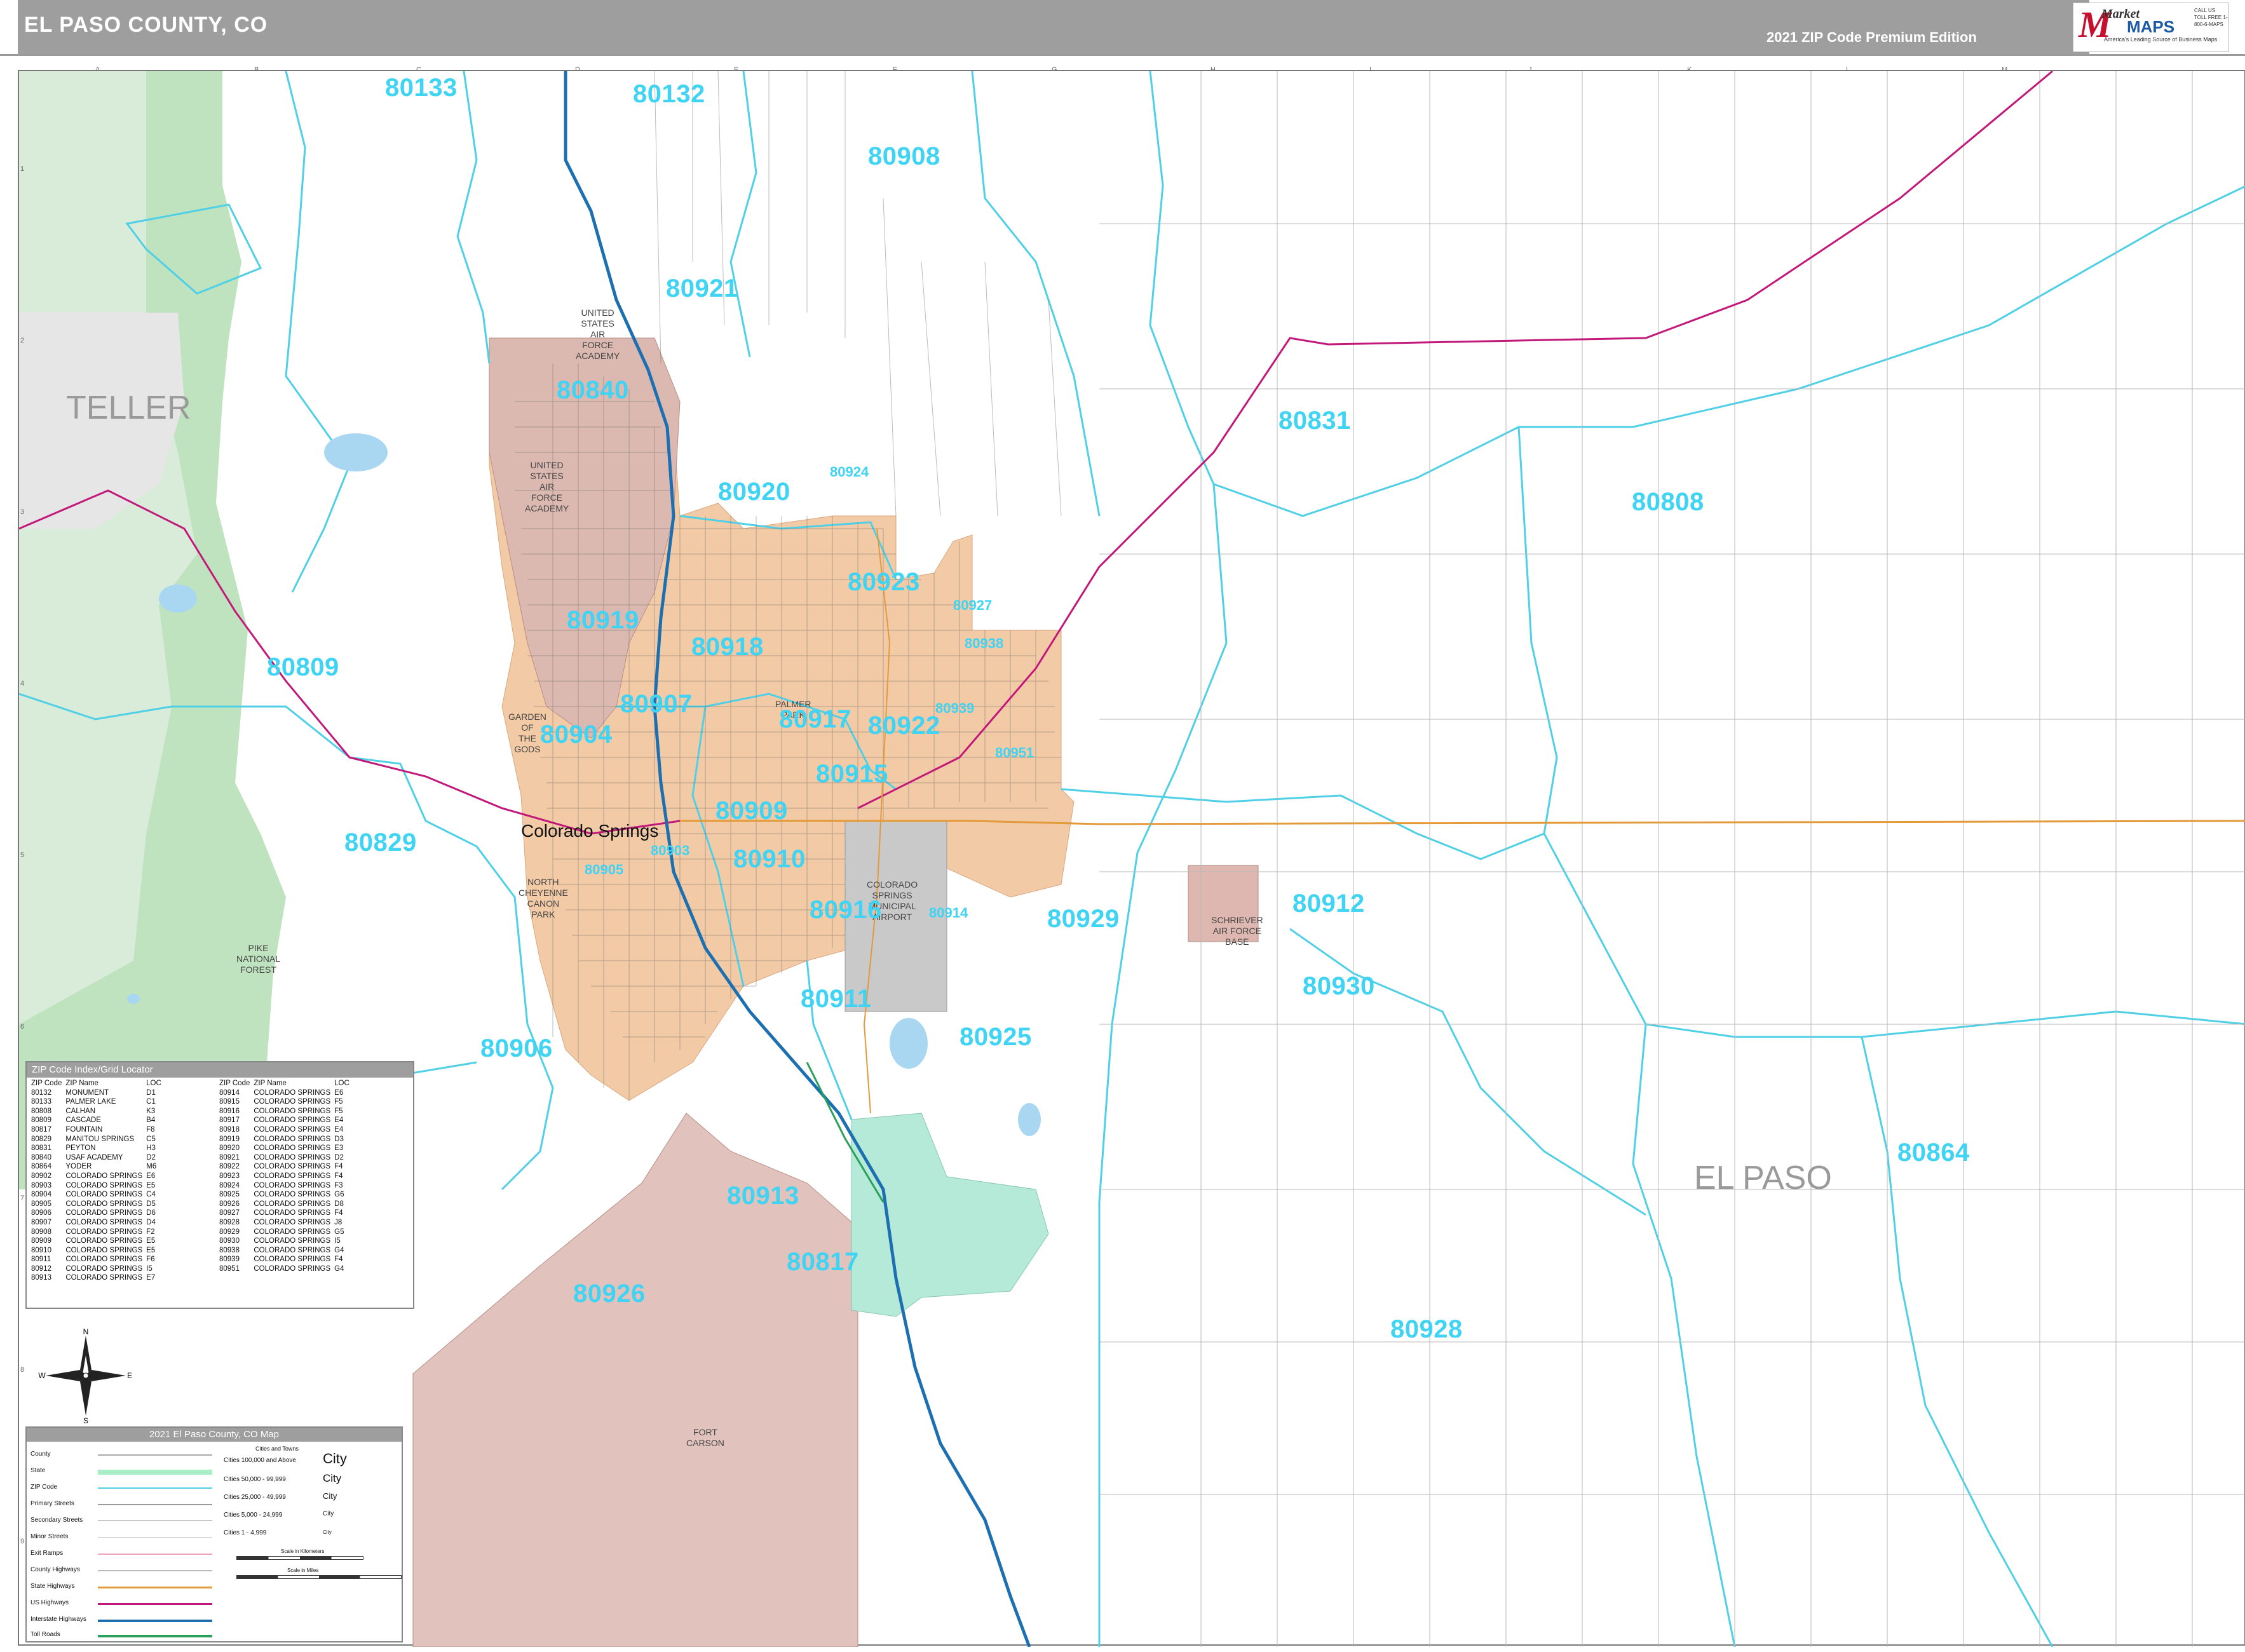 The width and height of the screenshot is (2245, 1652). What do you see at coordinates (852, 774) in the screenshot?
I see `zip-label-80915: 80915` at bounding box center [852, 774].